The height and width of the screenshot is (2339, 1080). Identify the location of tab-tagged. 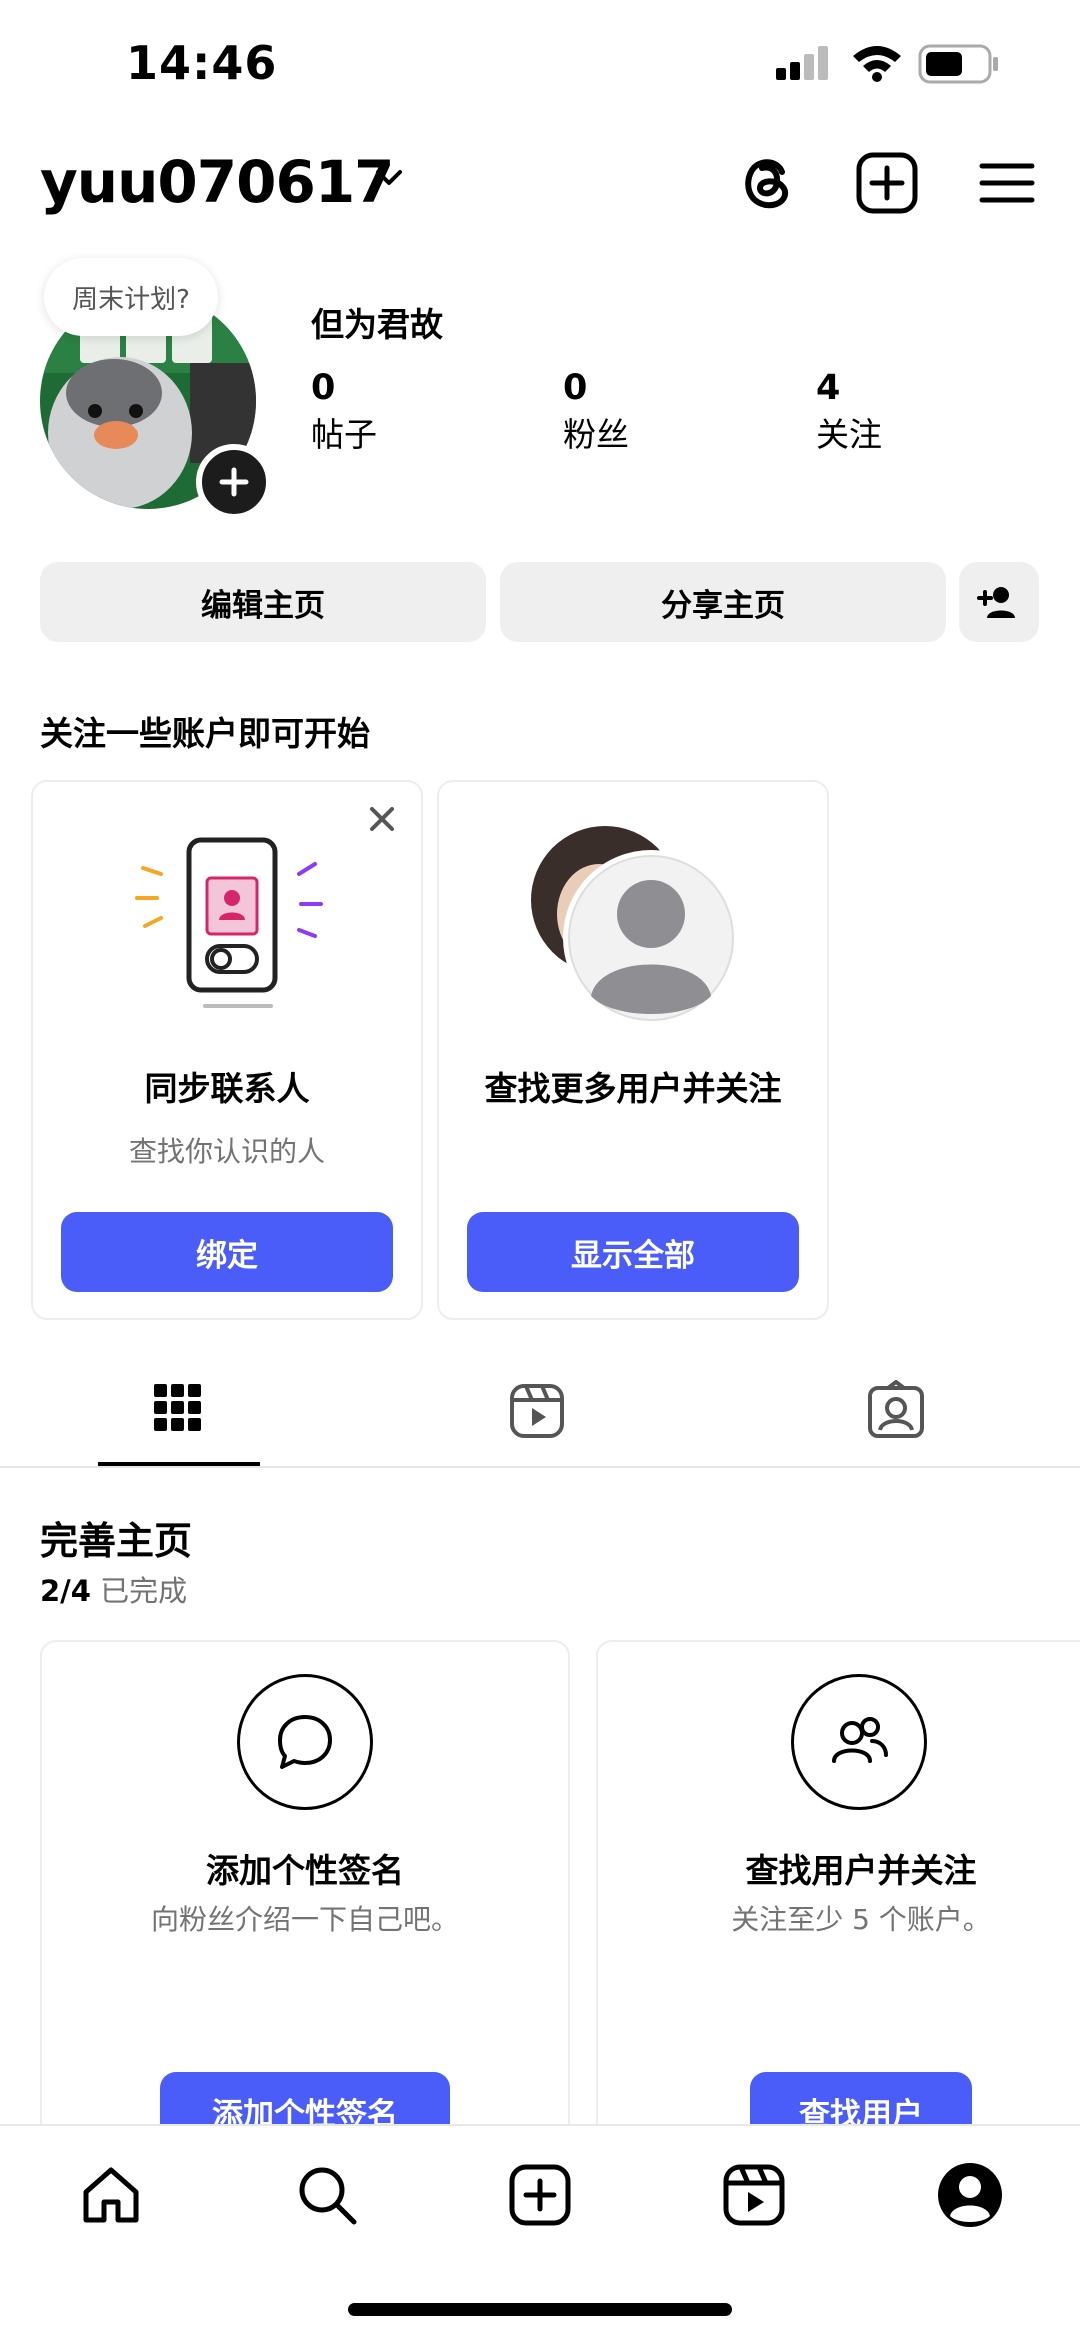
(896, 1410).